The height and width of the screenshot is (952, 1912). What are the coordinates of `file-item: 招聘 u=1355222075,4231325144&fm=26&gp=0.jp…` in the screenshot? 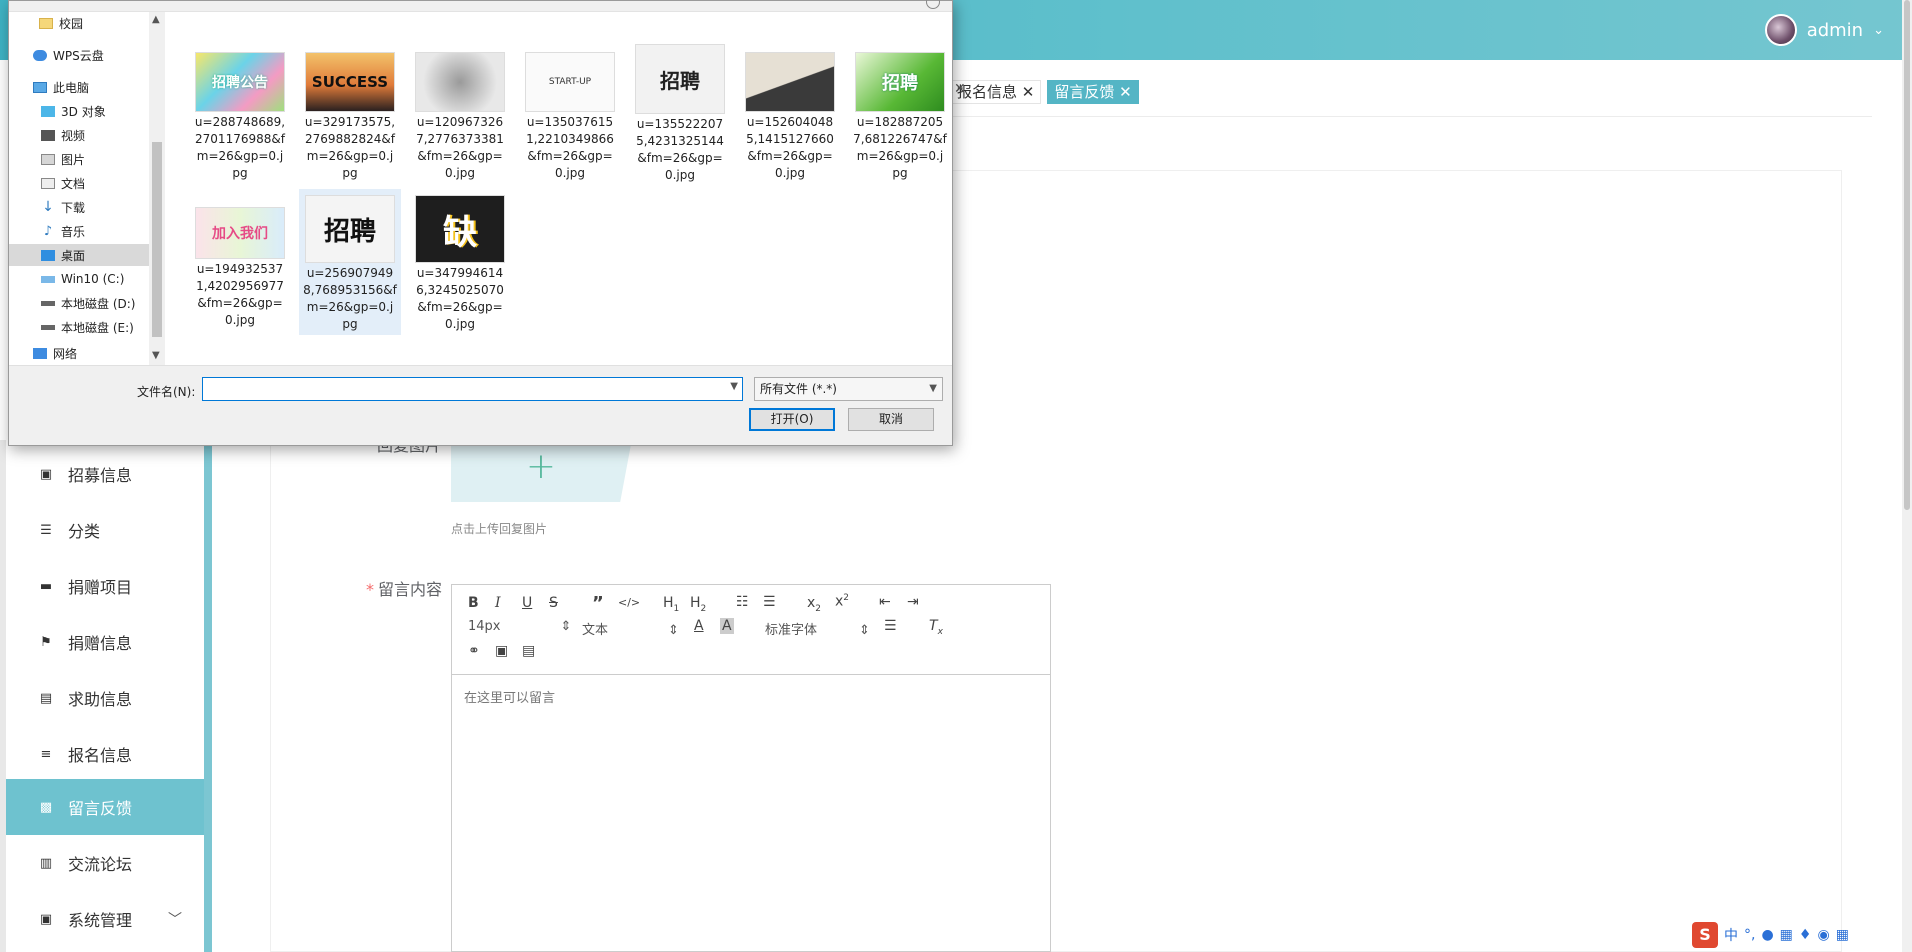 It's located at (680, 115).